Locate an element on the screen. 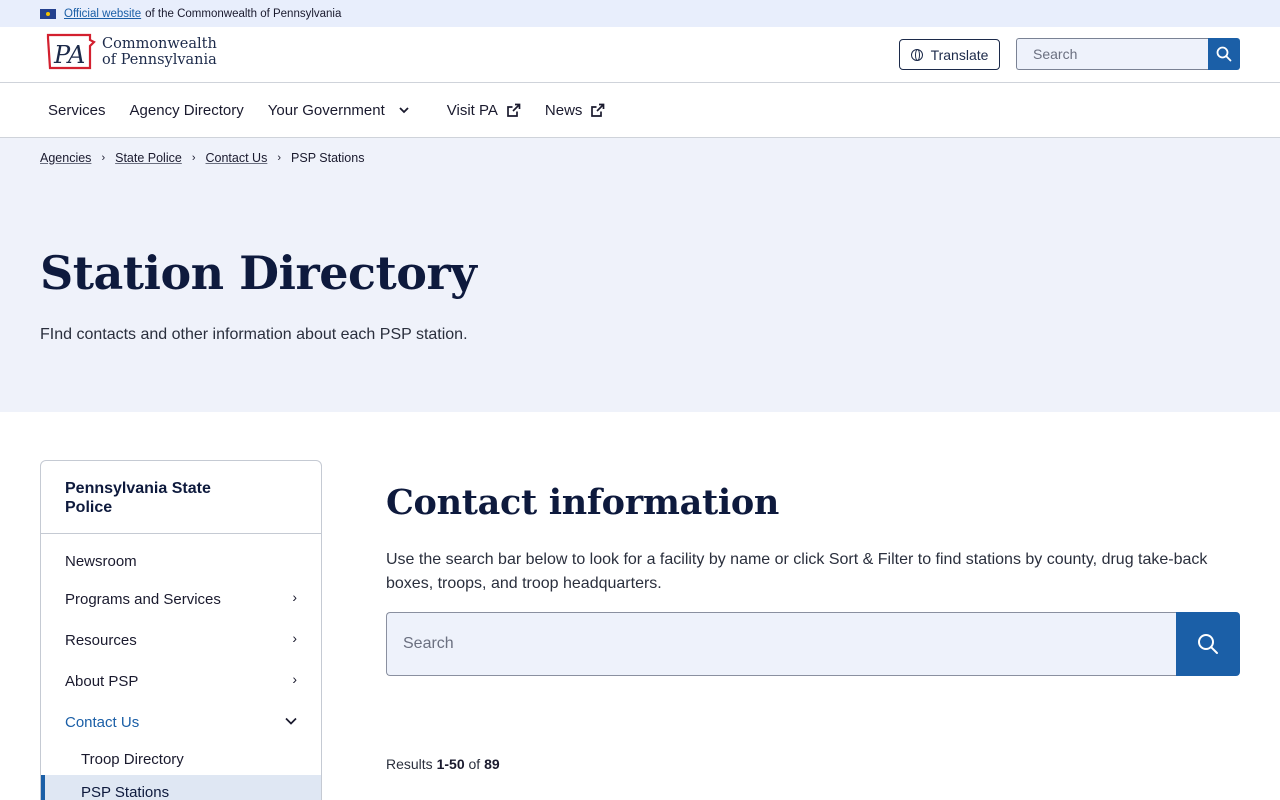 This screenshot has height=800, width=1280. page-title: Station Directory is located at coordinates (258, 273).